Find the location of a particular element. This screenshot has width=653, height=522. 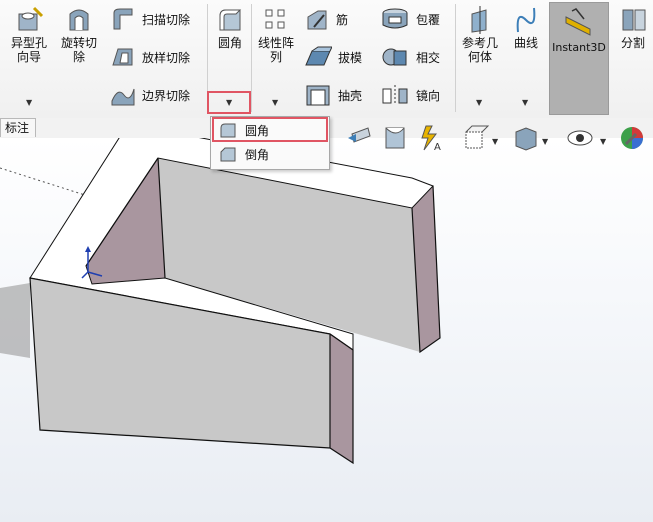

boundary-cut-label: 边界切除 is located at coordinates (166, 95).